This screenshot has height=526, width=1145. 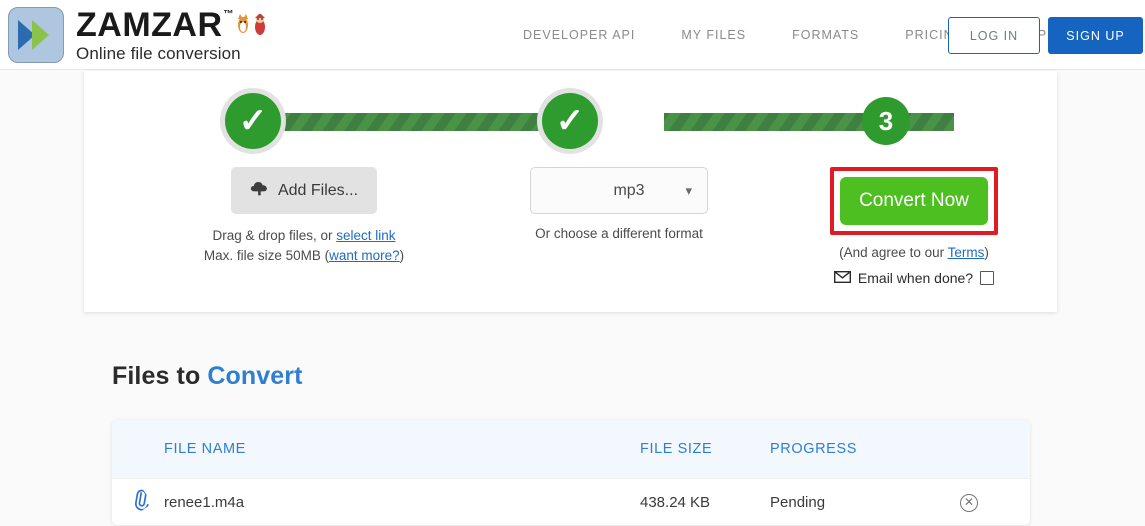 I want to click on upload-cloud-icon, so click(x=259, y=190).